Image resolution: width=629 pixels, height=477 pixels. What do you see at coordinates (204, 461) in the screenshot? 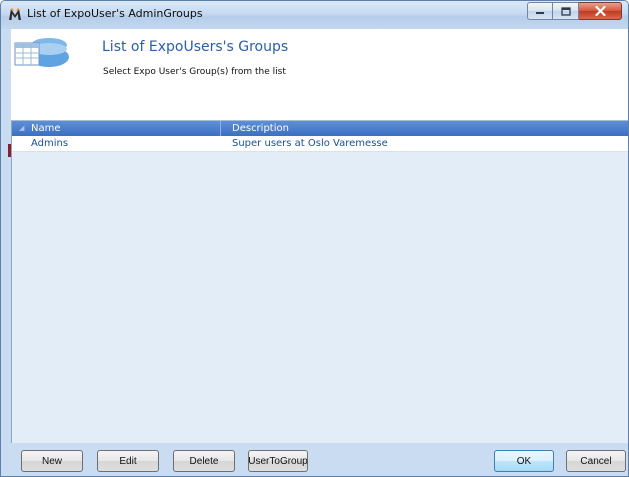
I see `delete-button: Delete` at bounding box center [204, 461].